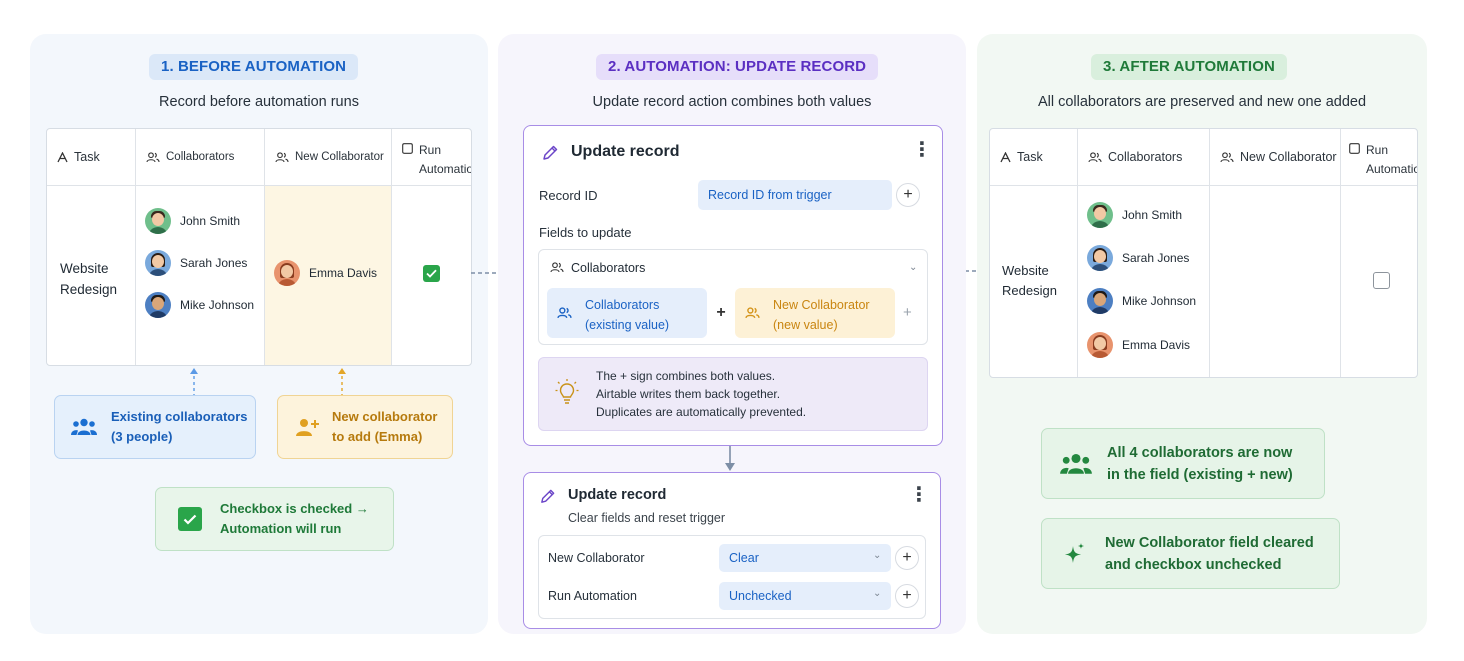  Describe the element at coordinates (155, 427) in the screenshot. I see `note-existing-collaborators: Existing collaborators (3 people)` at that location.